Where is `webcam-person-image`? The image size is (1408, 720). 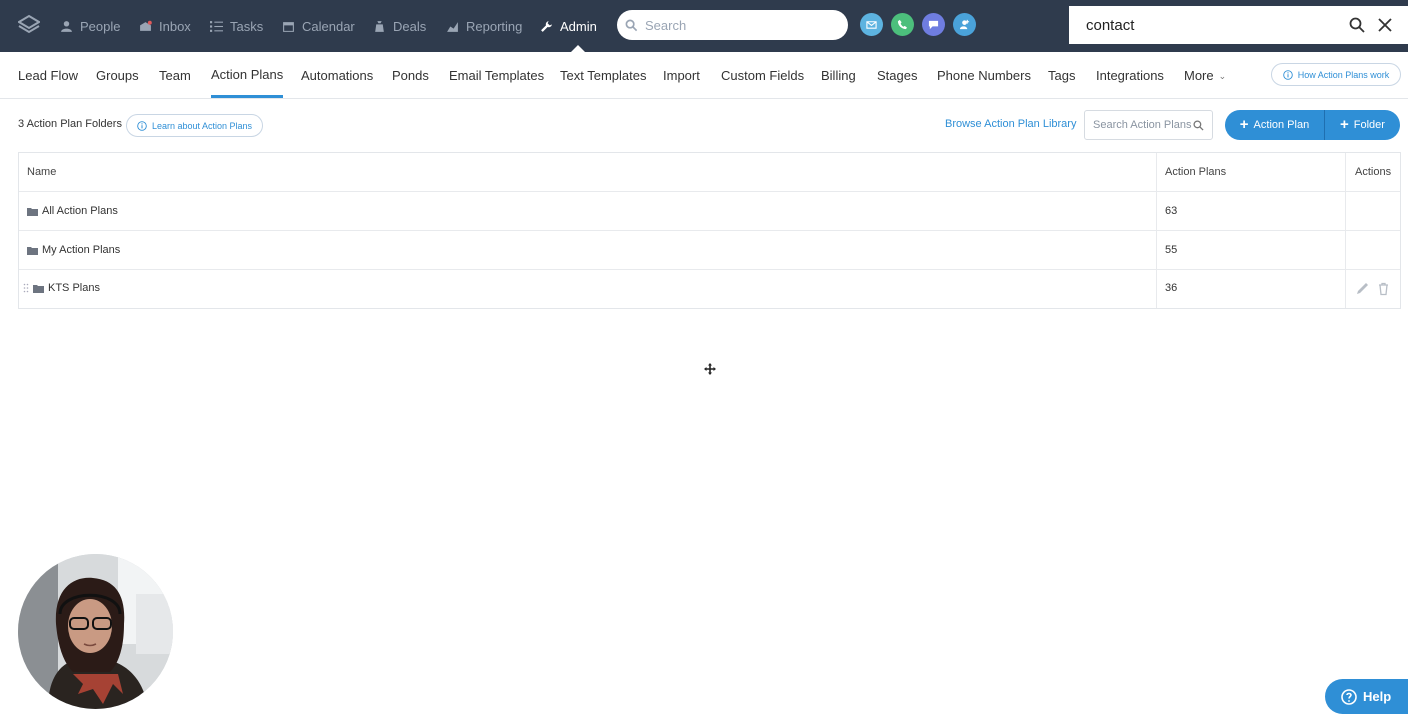 webcam-person-image is located at coordinates (95, 631).